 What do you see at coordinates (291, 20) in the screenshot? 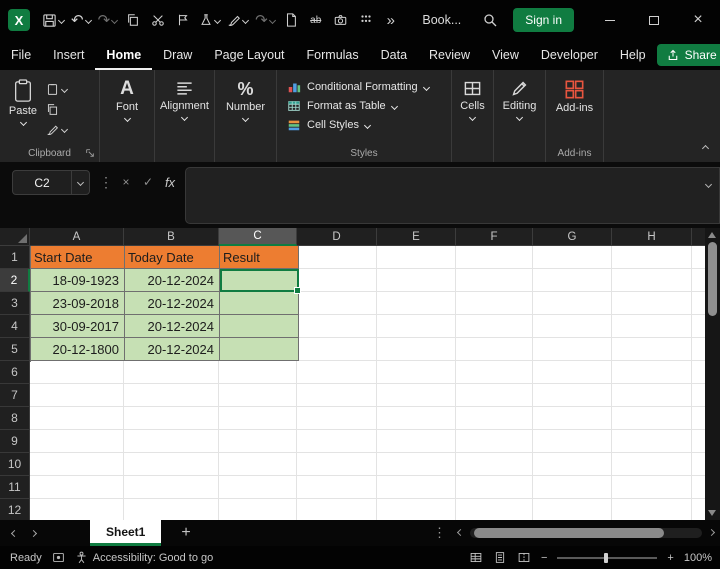
I see `new-file-button` at bounding box center [291, 20].